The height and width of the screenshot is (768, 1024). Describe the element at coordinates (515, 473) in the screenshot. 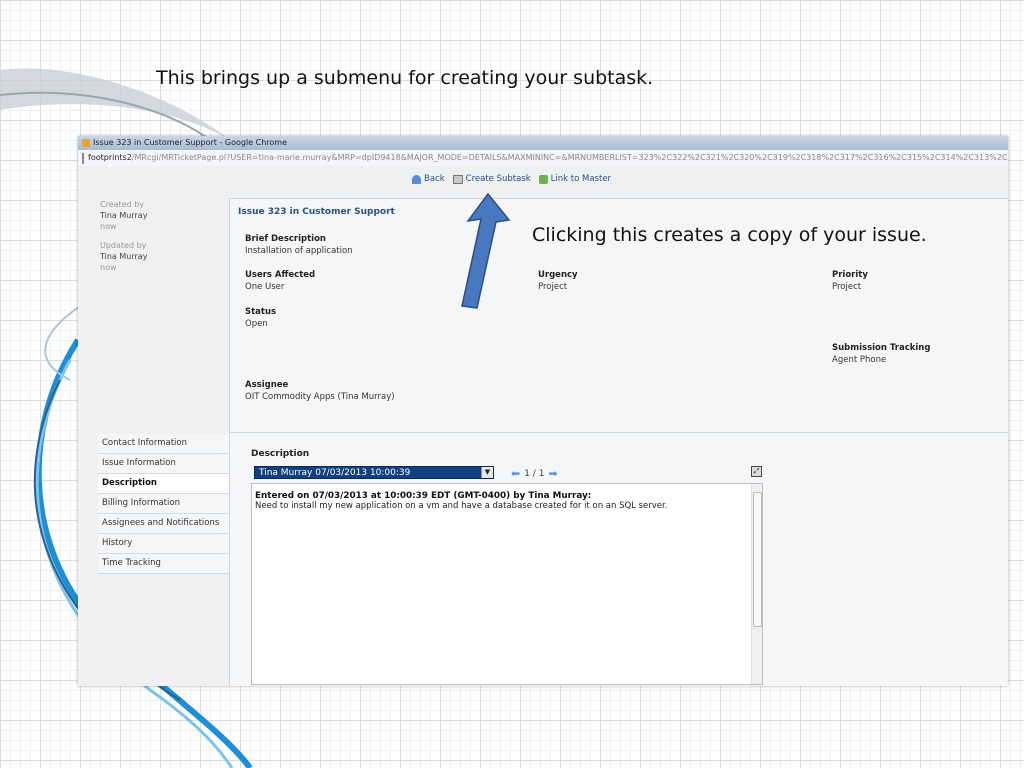

I see `previous-arrow-icon: ⬅` at that location.